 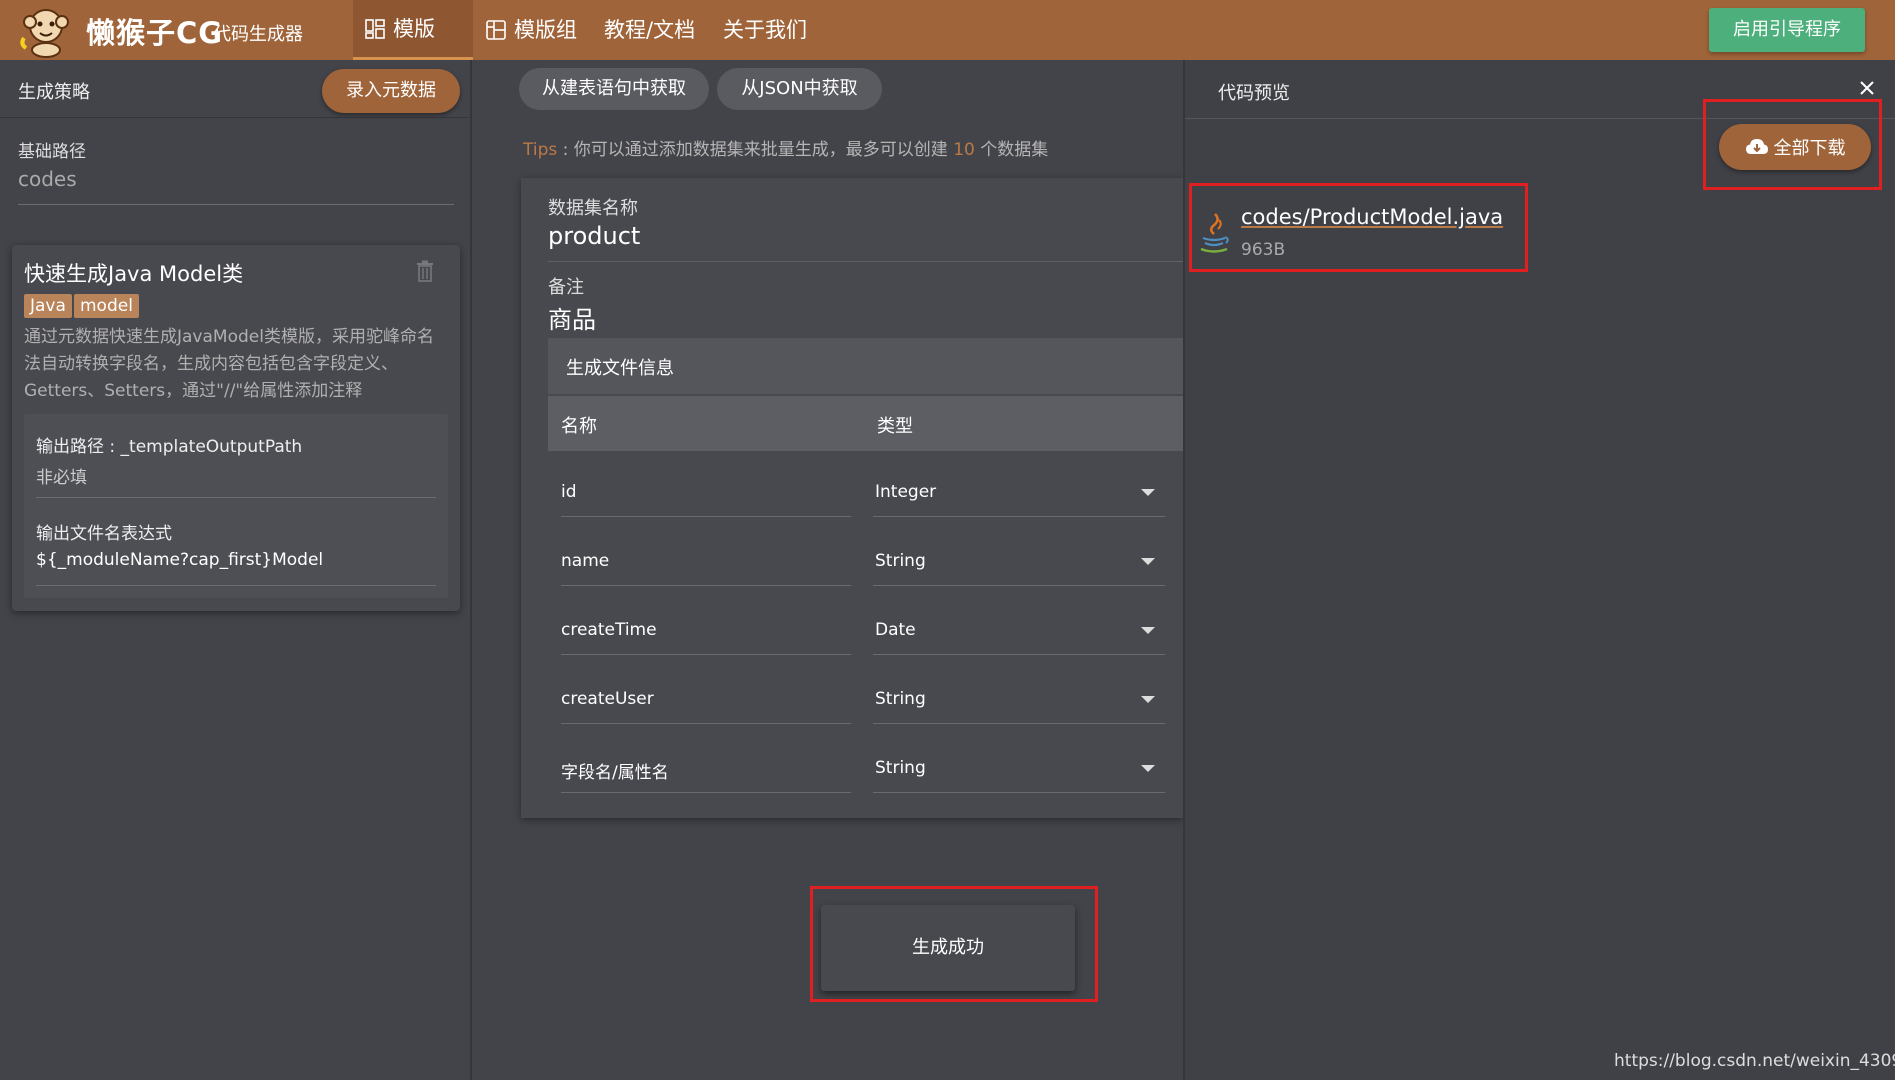 What do you see at coordinates (566, 287) in the screenshot?
I see `note-label: 备注` at bounding box center [566, 287].